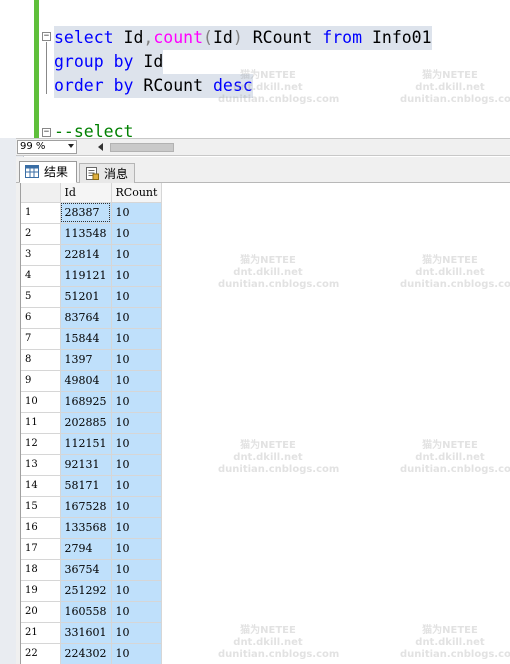 This screenshot has width=510, height=664. I want to click on cell-id: 133568, so click(86, 528).